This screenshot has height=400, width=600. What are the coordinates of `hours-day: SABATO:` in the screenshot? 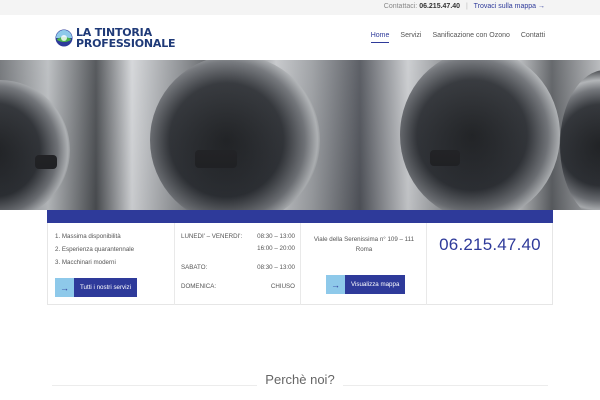 It's located at (194, 267).